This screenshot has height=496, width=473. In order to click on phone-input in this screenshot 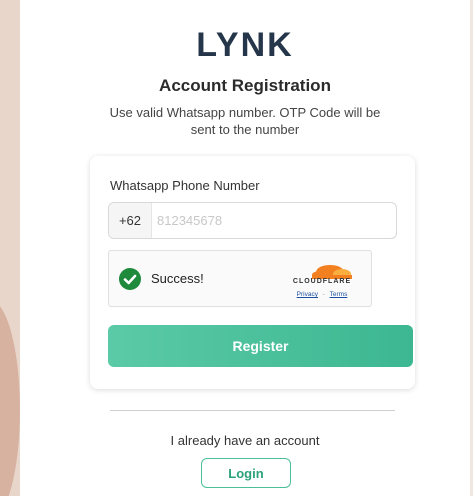, I will do `click(274, 220)`.